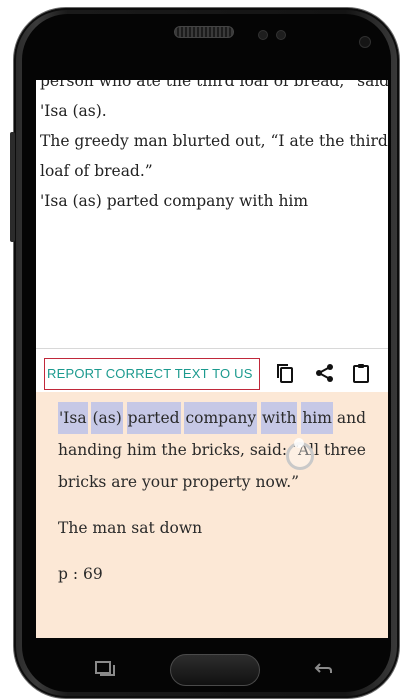  Describe the element at coordinates (107, 418) in the screenshot. I see `selected-word: (as)` at that location.